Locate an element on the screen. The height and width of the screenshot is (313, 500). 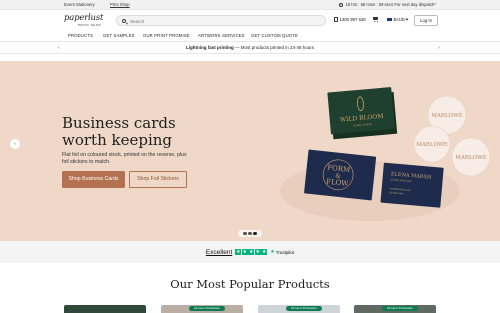
cart-icon is located at coordinates (375, 19).